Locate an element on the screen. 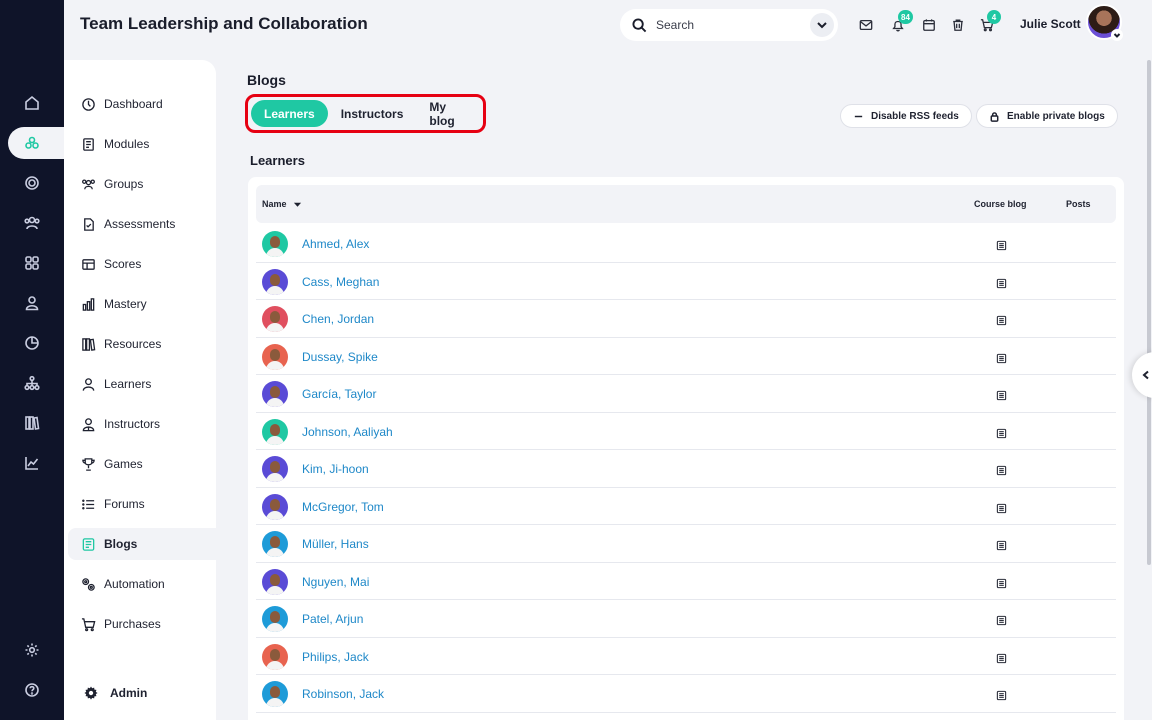  sidebar-item-forums: Forums is located at coordinates (142, 504).